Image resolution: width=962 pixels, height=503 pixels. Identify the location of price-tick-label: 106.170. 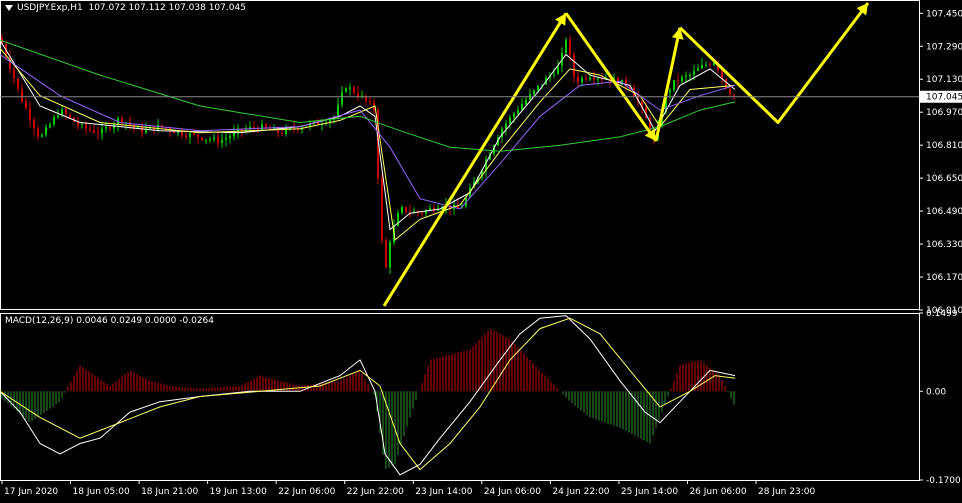
(944, 278).